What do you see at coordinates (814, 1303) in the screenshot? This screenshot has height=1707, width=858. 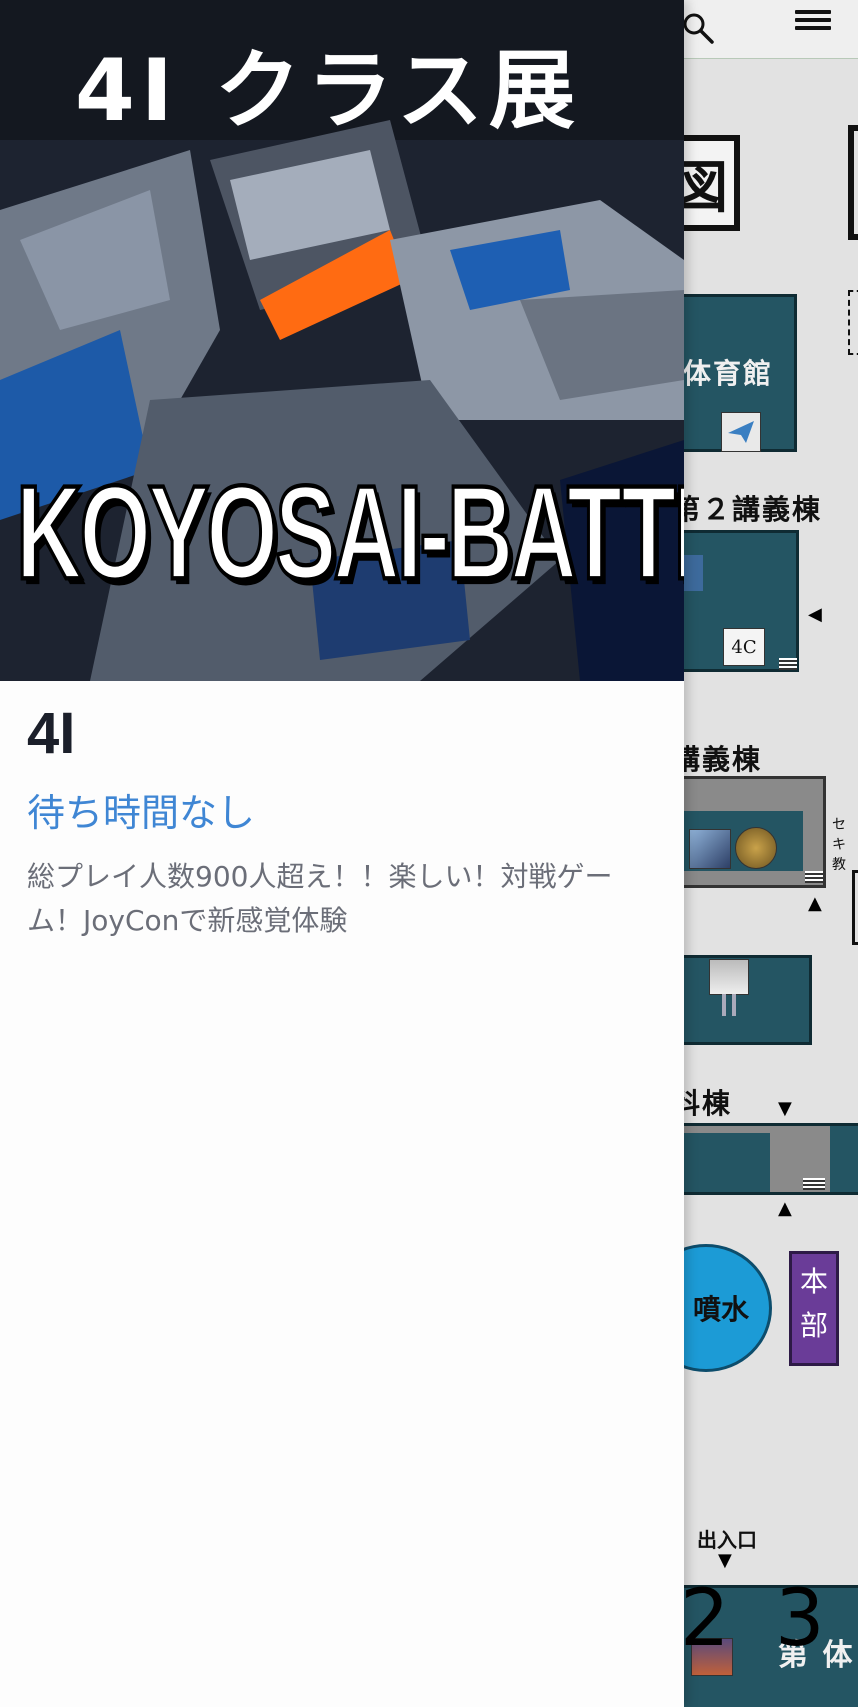 I see `map-label-honbu: 本部` at bounding box center [814, 1303].